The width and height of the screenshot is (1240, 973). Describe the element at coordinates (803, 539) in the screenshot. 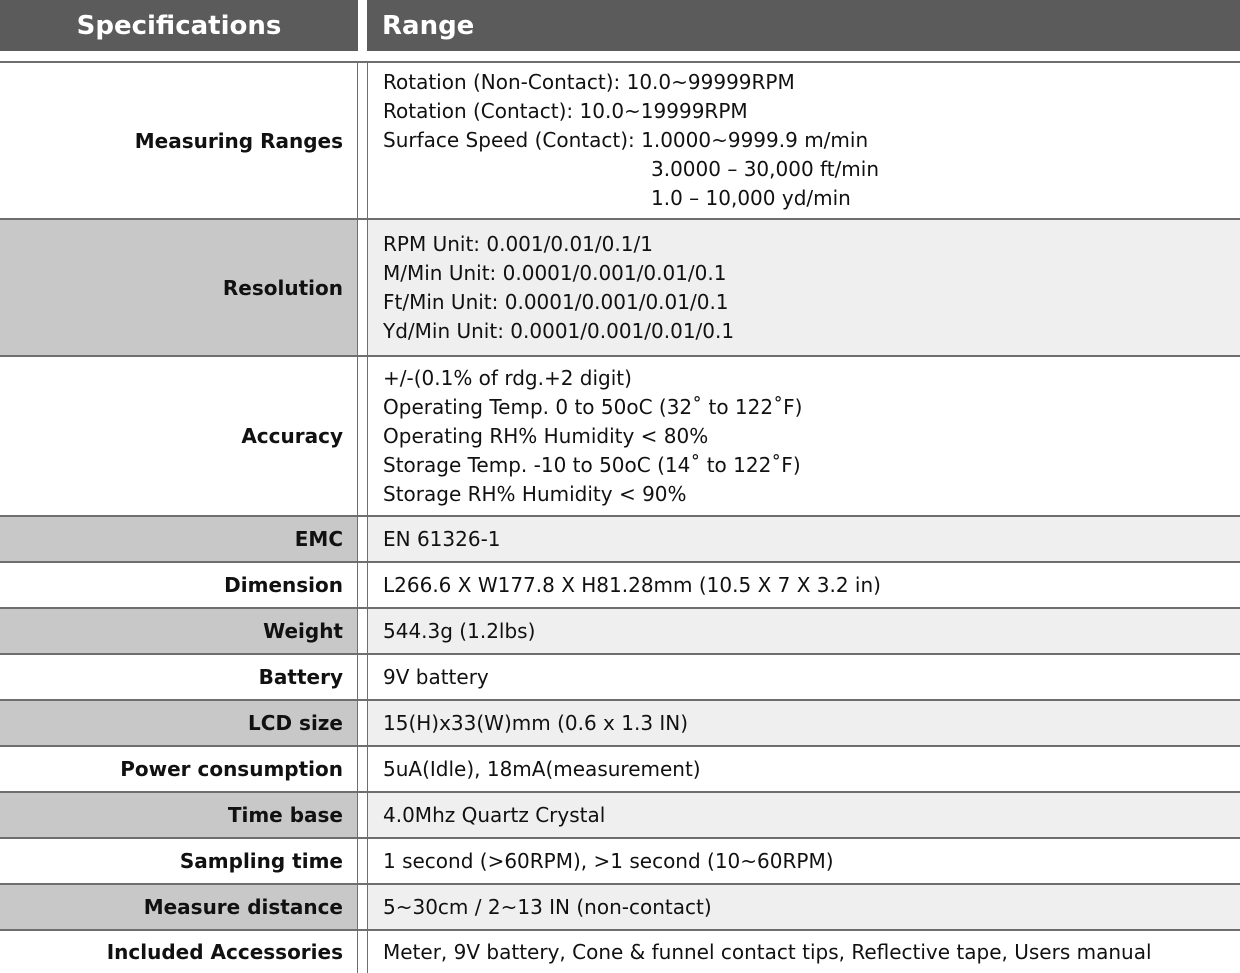

I see `range-value-cell: EN 61326-1` at that location.